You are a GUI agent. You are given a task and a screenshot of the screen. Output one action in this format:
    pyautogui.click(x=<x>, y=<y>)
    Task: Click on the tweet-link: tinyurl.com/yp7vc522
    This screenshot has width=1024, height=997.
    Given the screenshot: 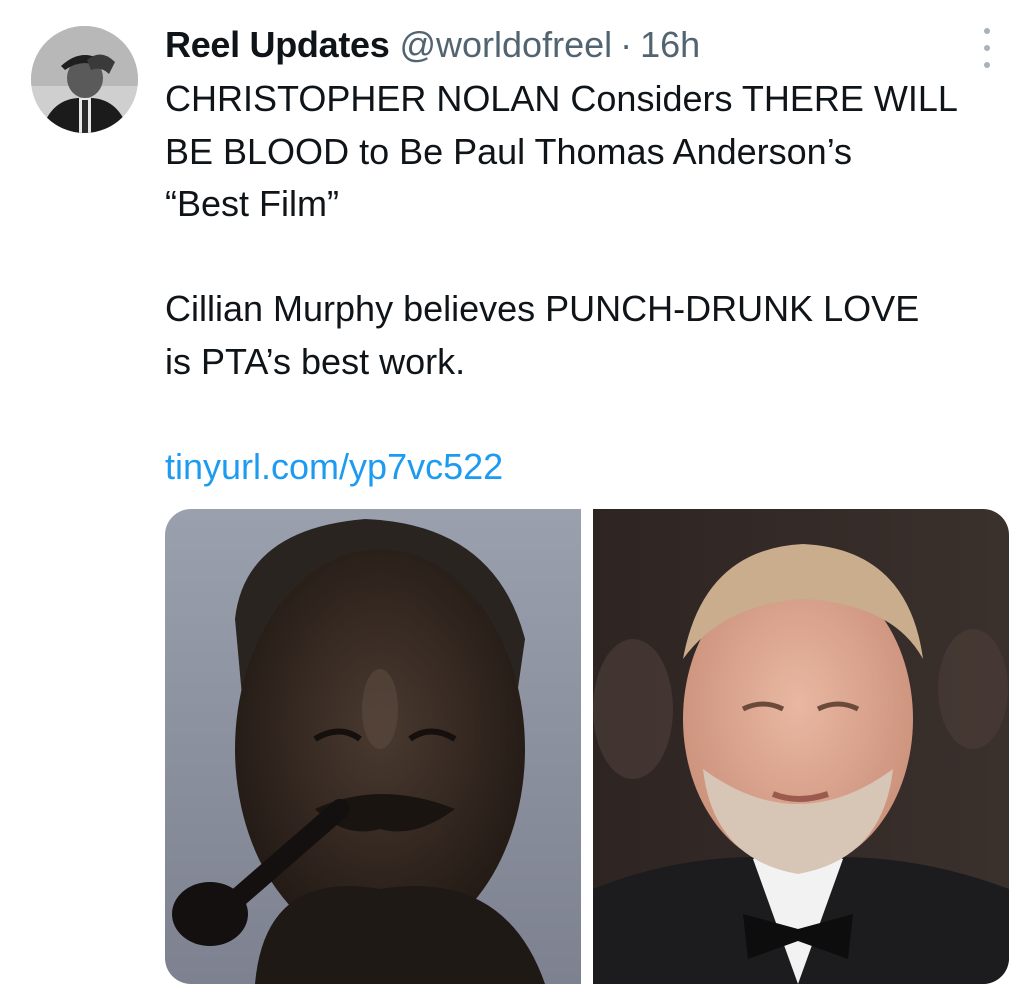 What is the action you would take?
    pyautogui.click(x=590, y=467)
    